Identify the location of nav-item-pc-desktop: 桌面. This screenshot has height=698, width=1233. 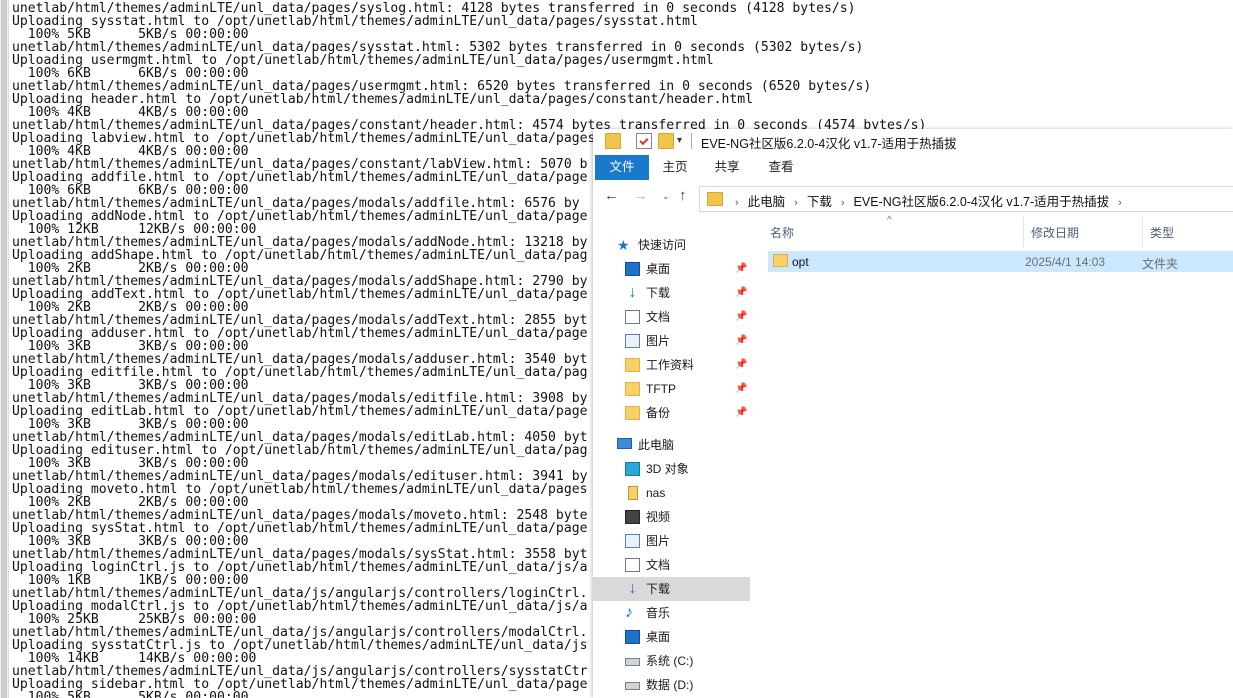
(671, 637).